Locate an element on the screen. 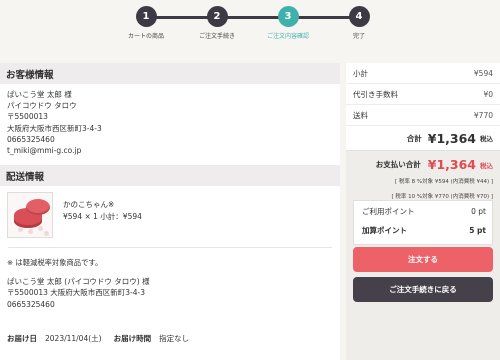 This screenshot has width=500, height=360. step-3-label: ご注文内容確認 is located at coordinates (287, 36).